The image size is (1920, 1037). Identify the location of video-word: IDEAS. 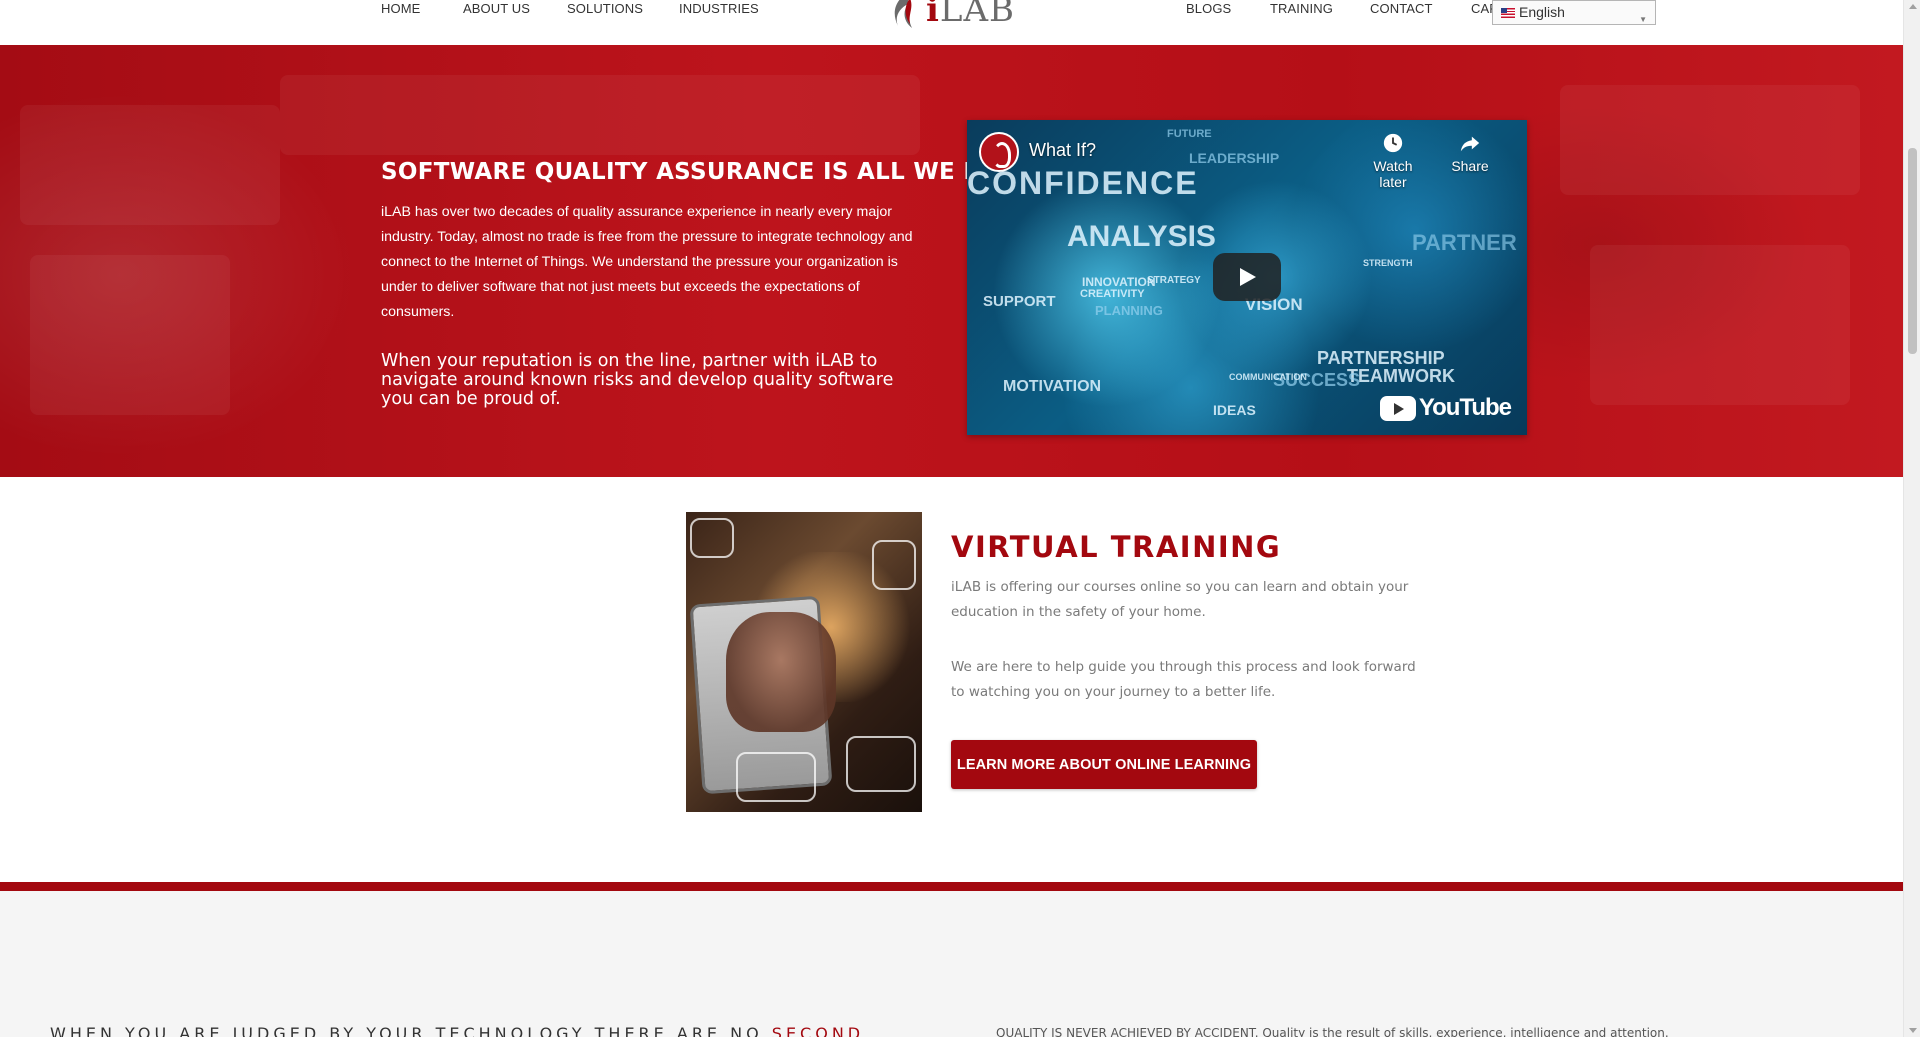
(1234, 410).